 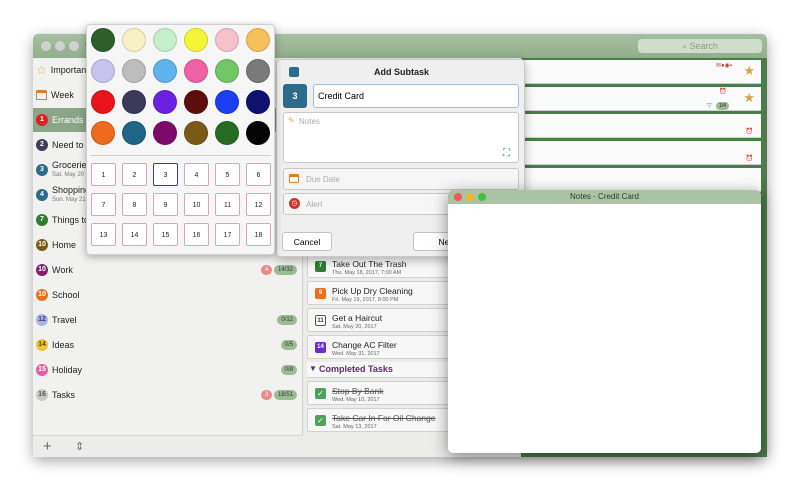 I want to click on number-option: 4, so click(x=196, y=174).